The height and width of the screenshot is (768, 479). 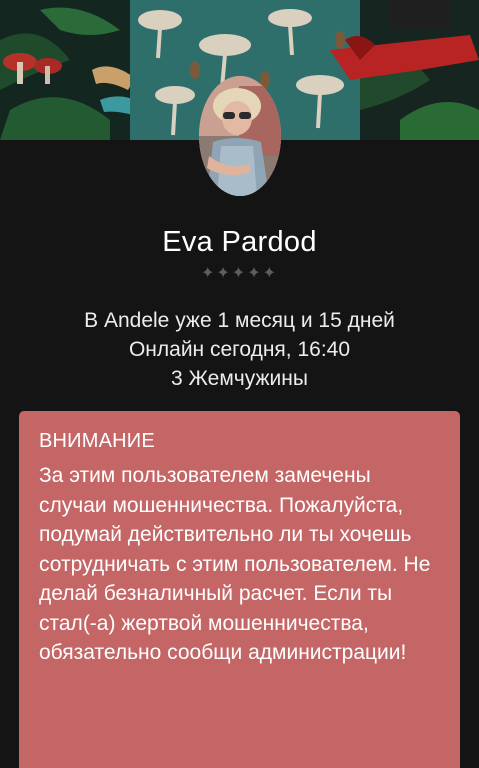 What do you see at coordinates (240, 136) in the screenshot?
I see `avatar` at bounding box center [240, 136].